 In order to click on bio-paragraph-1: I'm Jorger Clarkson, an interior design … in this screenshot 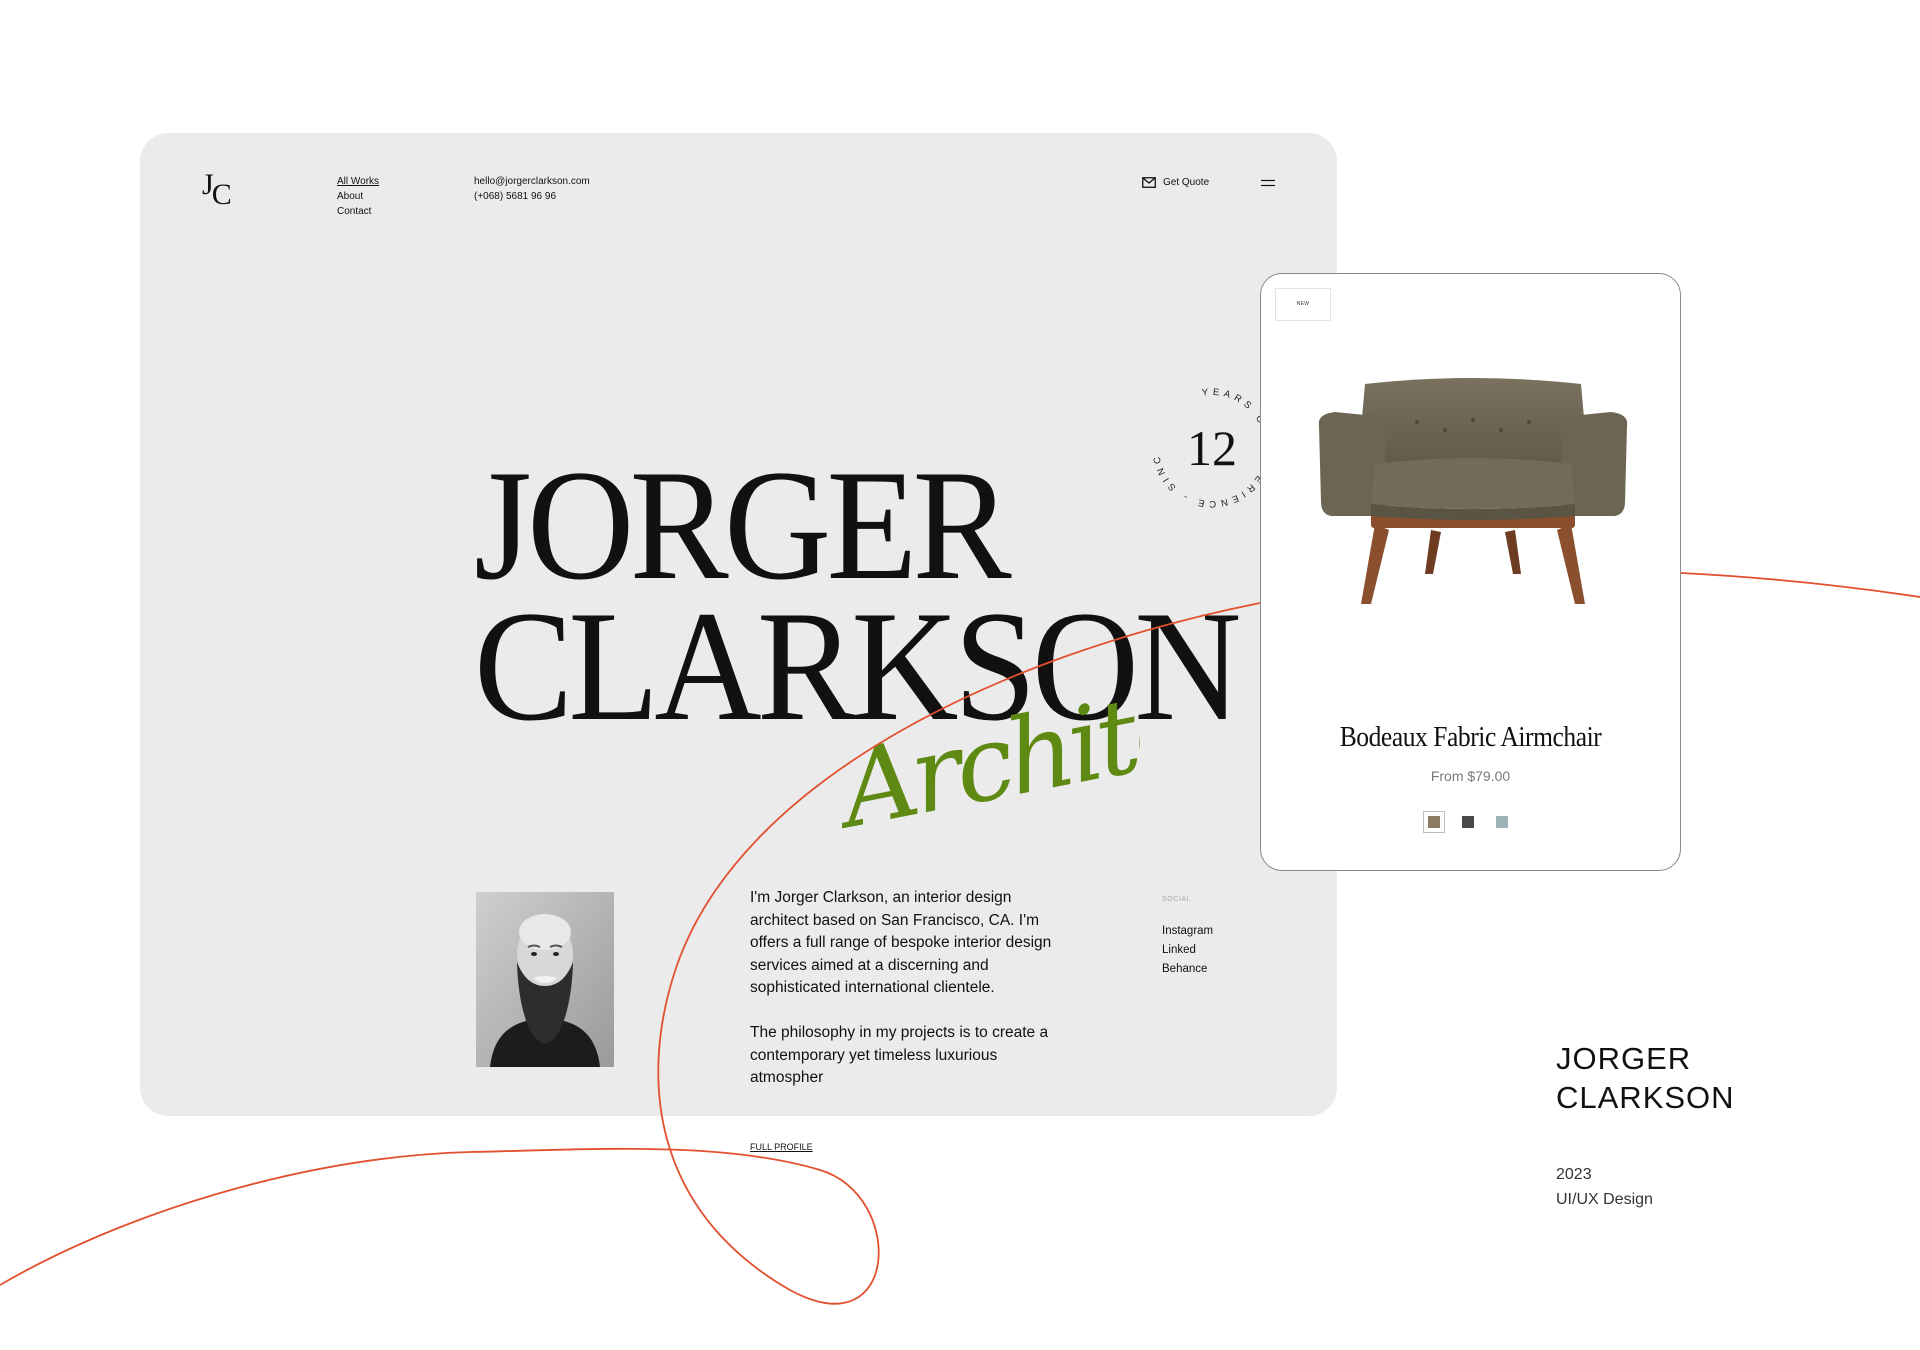, I will do `click(901, 943)`.